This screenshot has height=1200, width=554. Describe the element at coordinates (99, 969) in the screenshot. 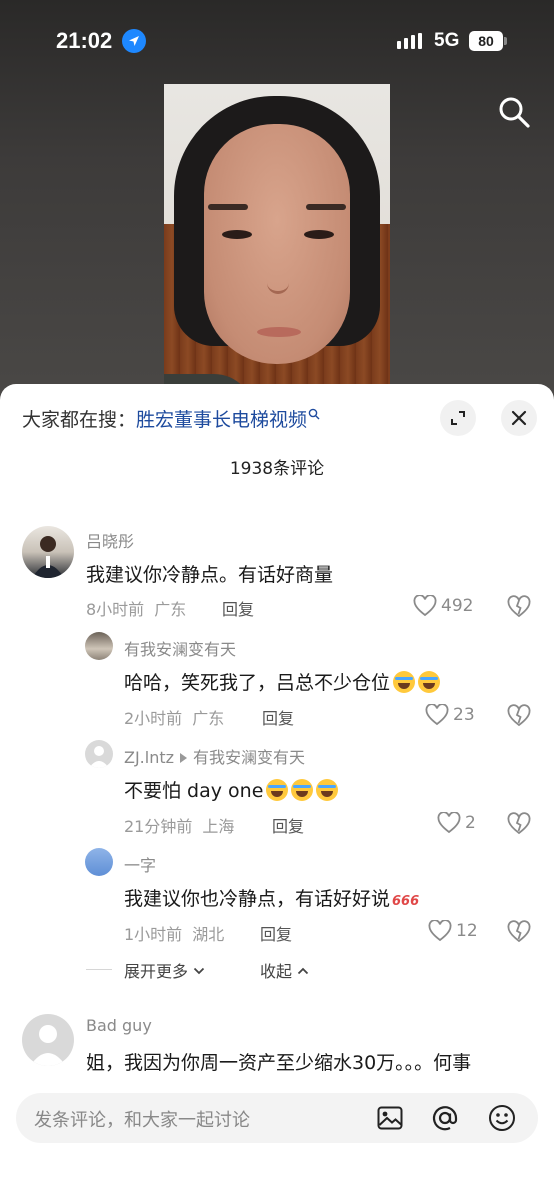

I see `divider` at that location.